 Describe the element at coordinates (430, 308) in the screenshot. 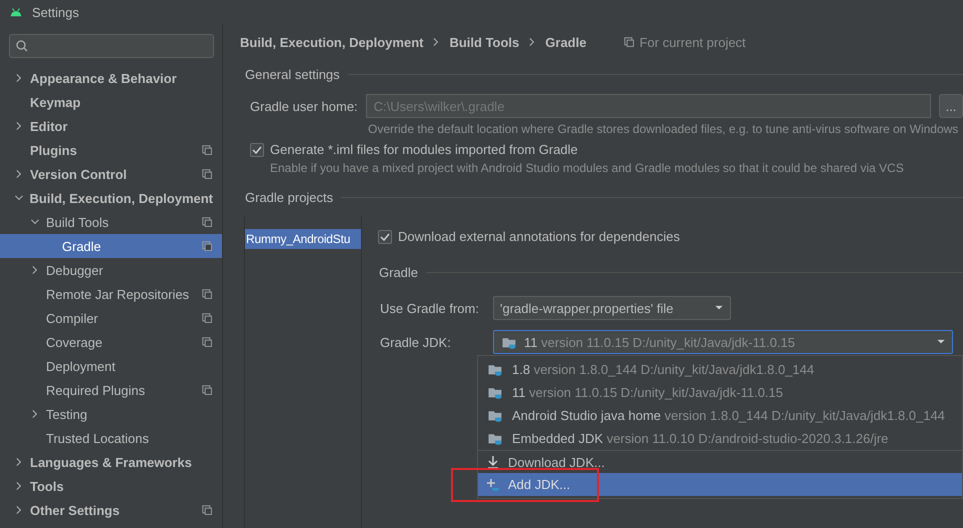

I see `field-label: Use Gradle from:` at that location.